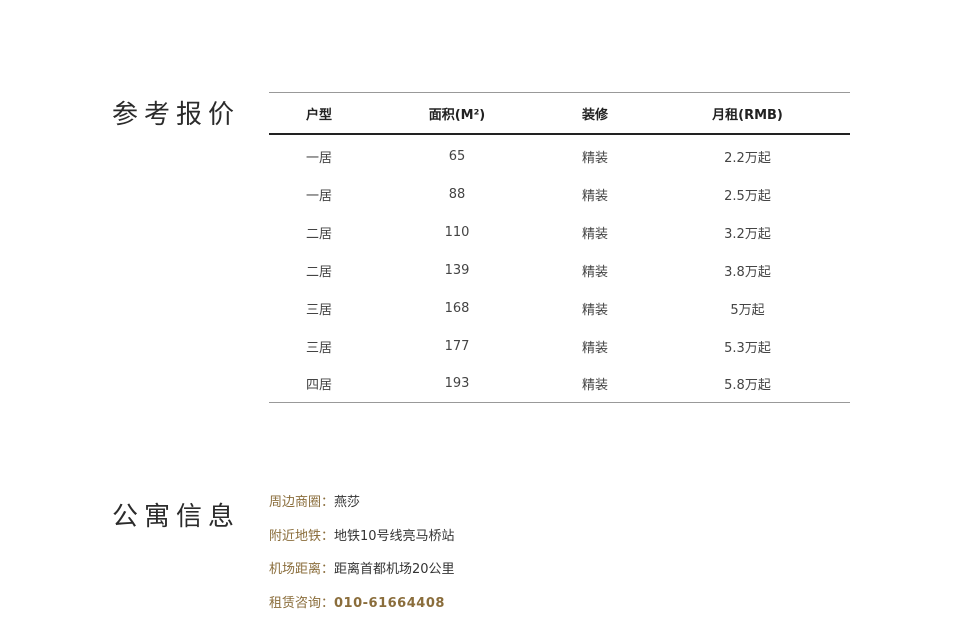  What do you see at coordinates (457, 156) in the screenshot?
I see `cell-area: 65` at bounding box center [457, 156].